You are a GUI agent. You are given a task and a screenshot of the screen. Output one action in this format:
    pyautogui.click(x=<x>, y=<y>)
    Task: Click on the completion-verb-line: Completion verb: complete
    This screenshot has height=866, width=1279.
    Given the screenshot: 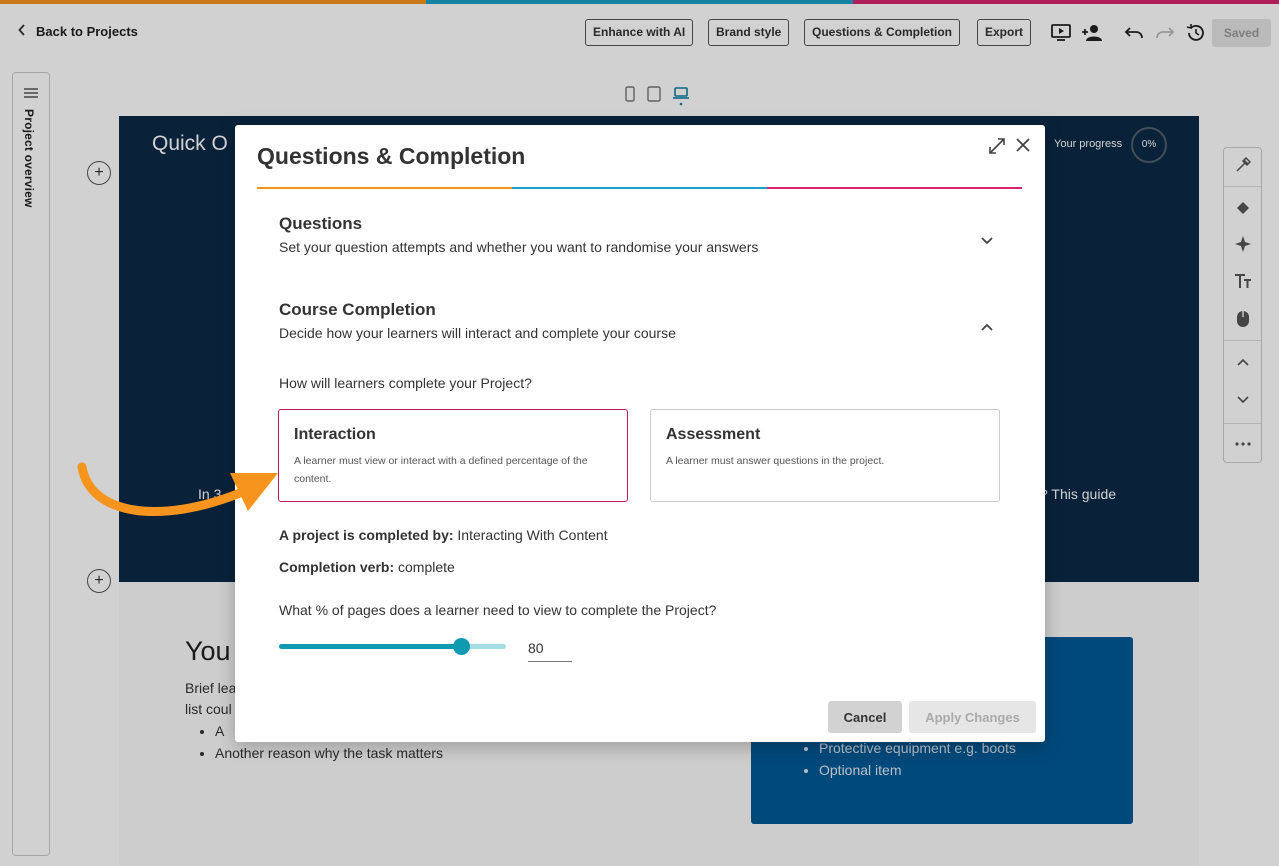 What is the action you would take?
    pyautogui.click(x=367, y=567)
    